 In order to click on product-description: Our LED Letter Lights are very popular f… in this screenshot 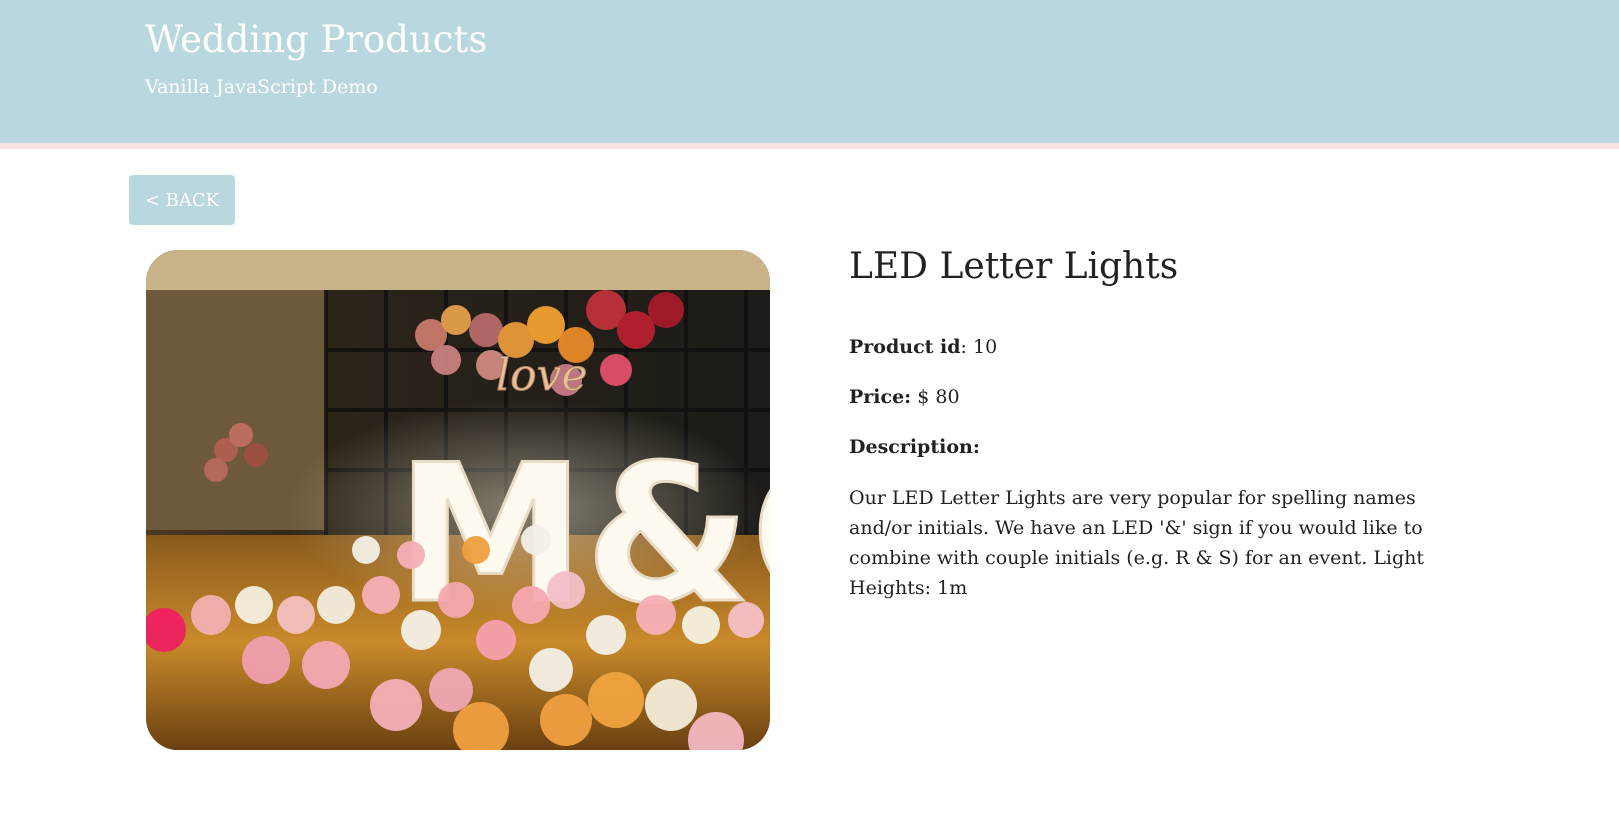, I will do `click(1137, 543)`.